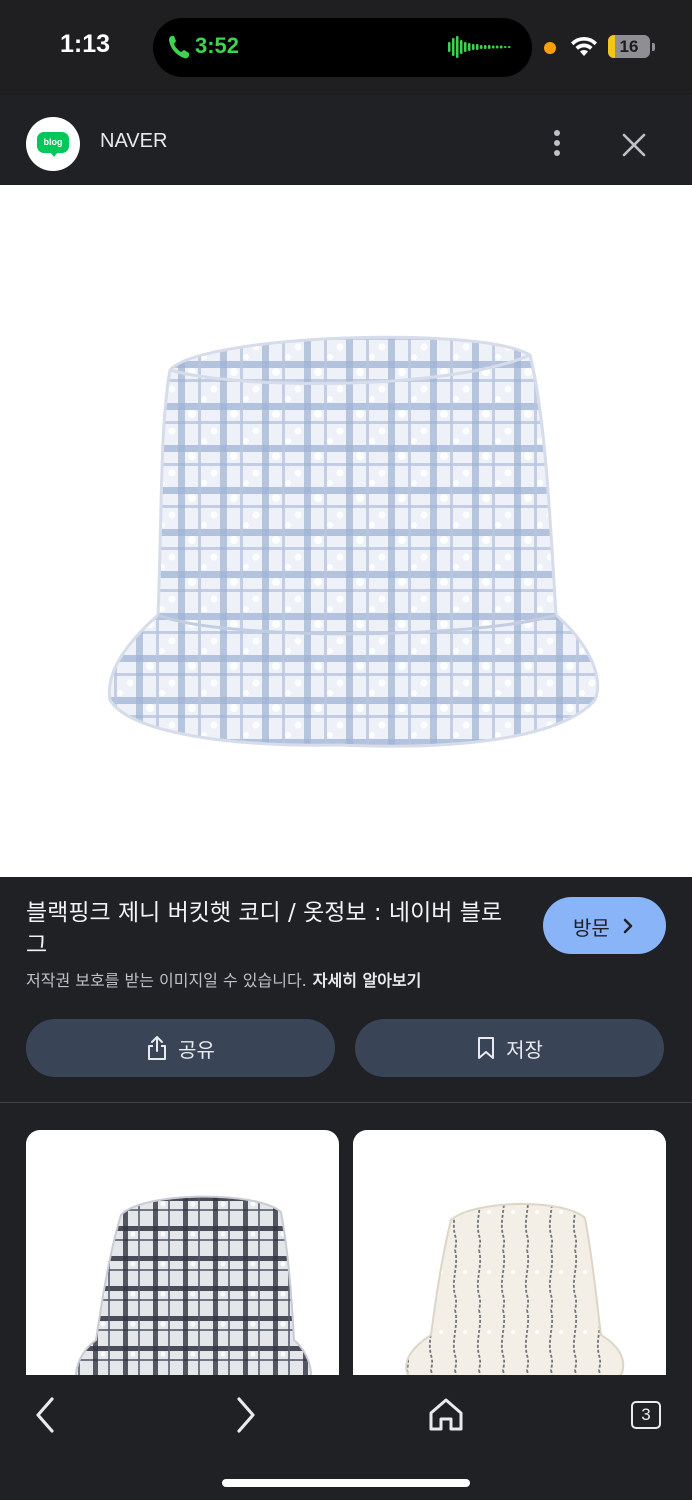 Image resolution: width=692 pixels, height=1500 pixels. Describe the element at coordinates (217, 45) in the screenshot. I see `call-duration: 3:52` at that location.